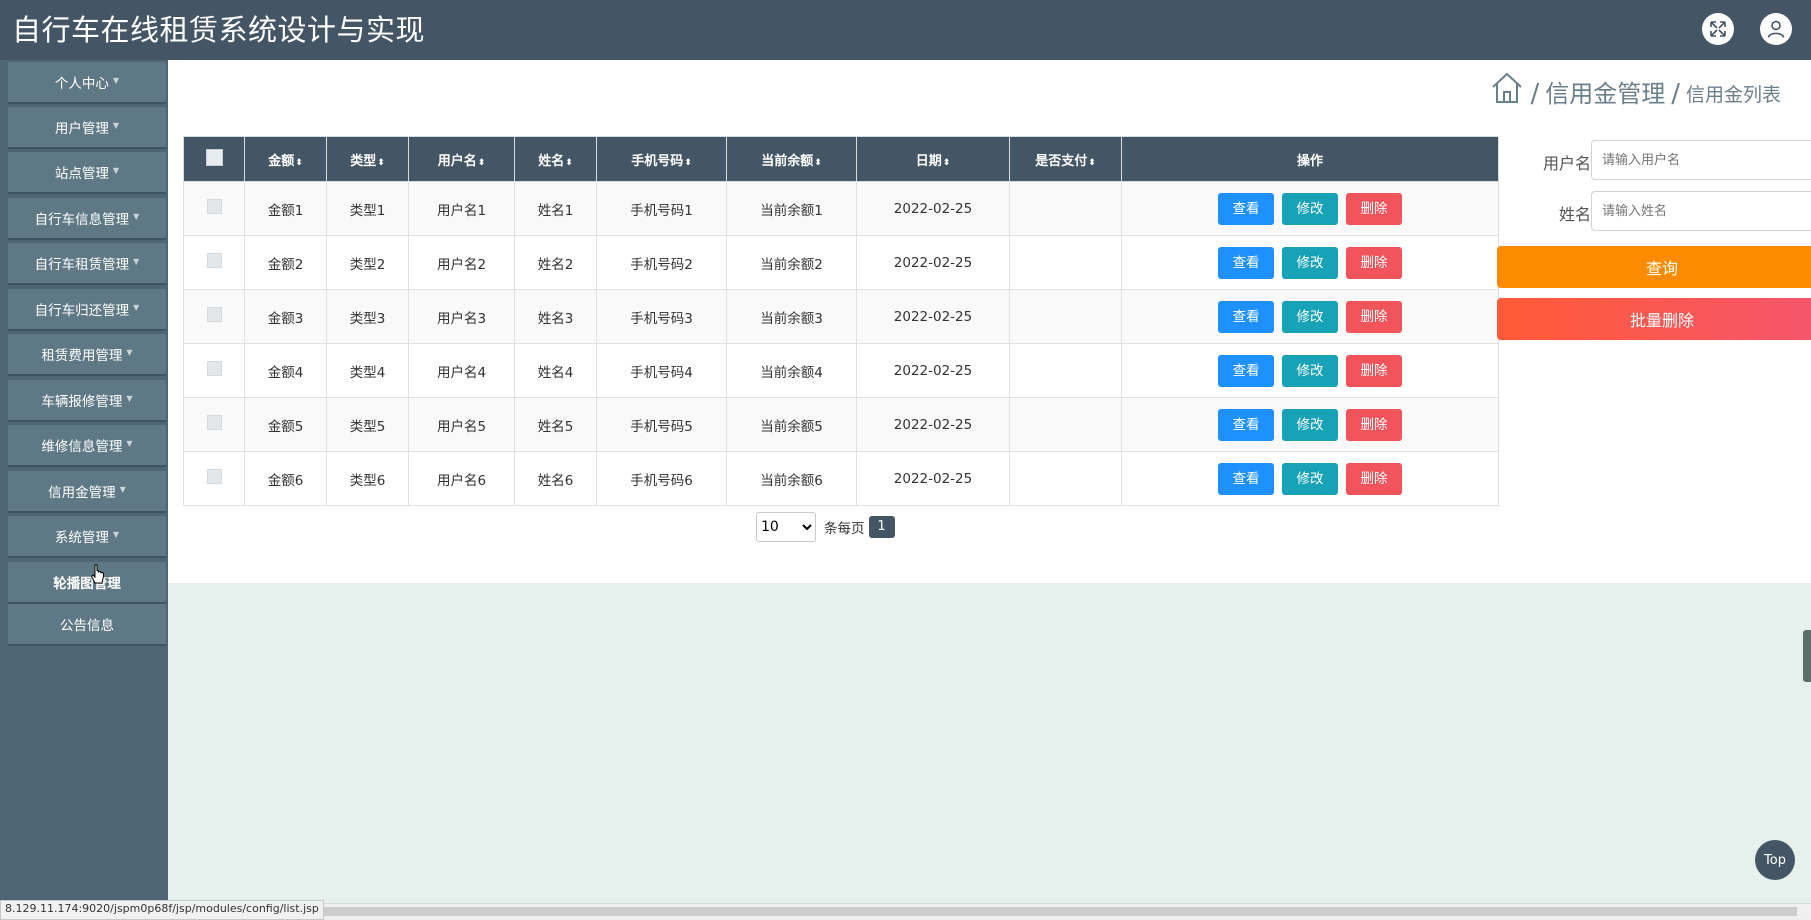  I want to click on sidebar-item-bike-rental-management: 自行车租赁管理 ▼, so click(87, 264).